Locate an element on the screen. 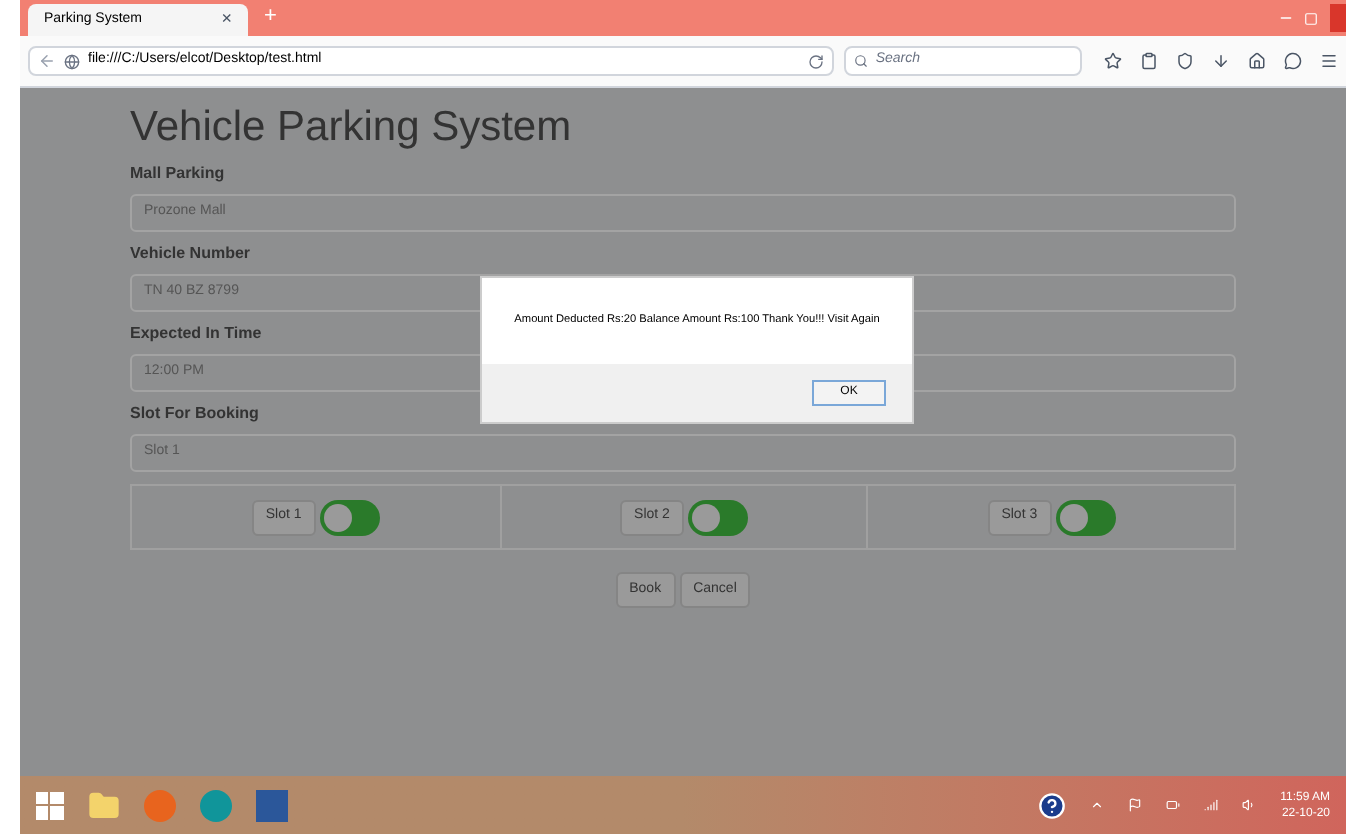 The image size is (1346, 834). folder-icon is located at coordinates (104, 805).